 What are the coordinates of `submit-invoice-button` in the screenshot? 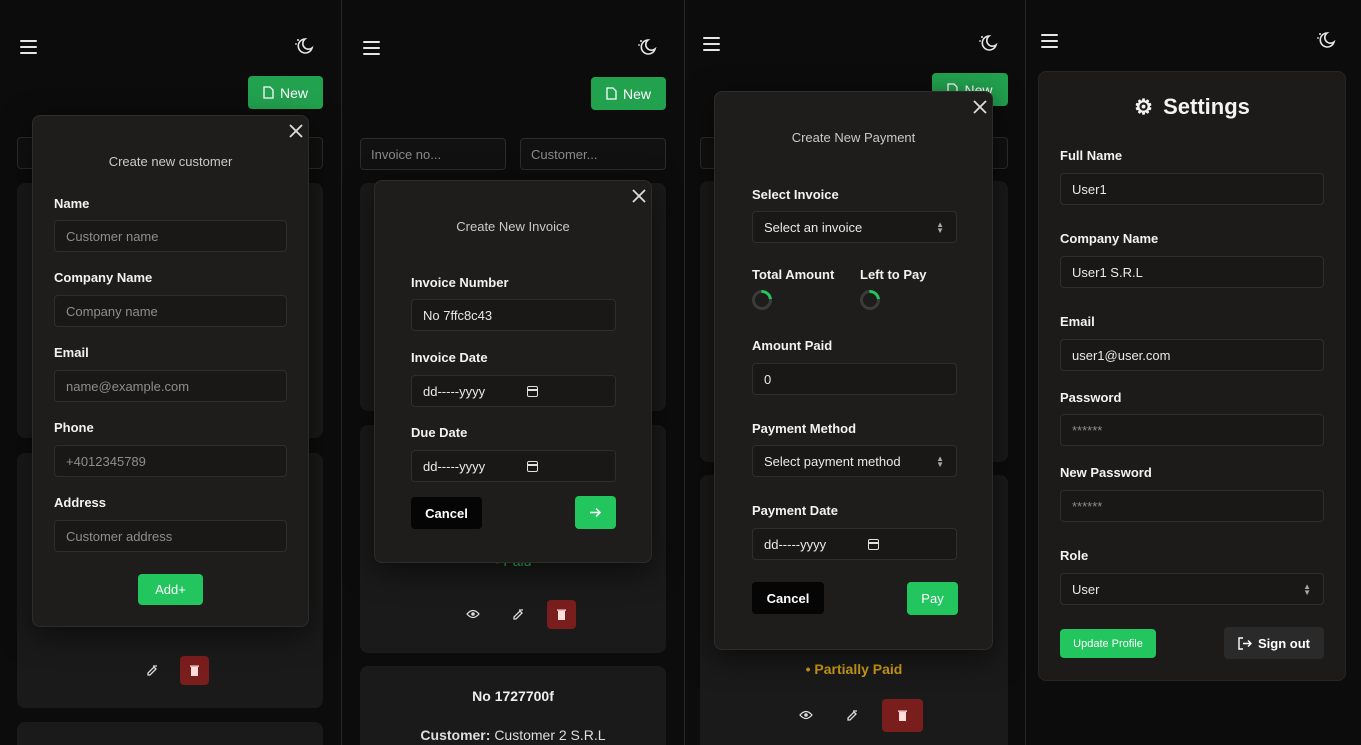 It's located at (595, 512).